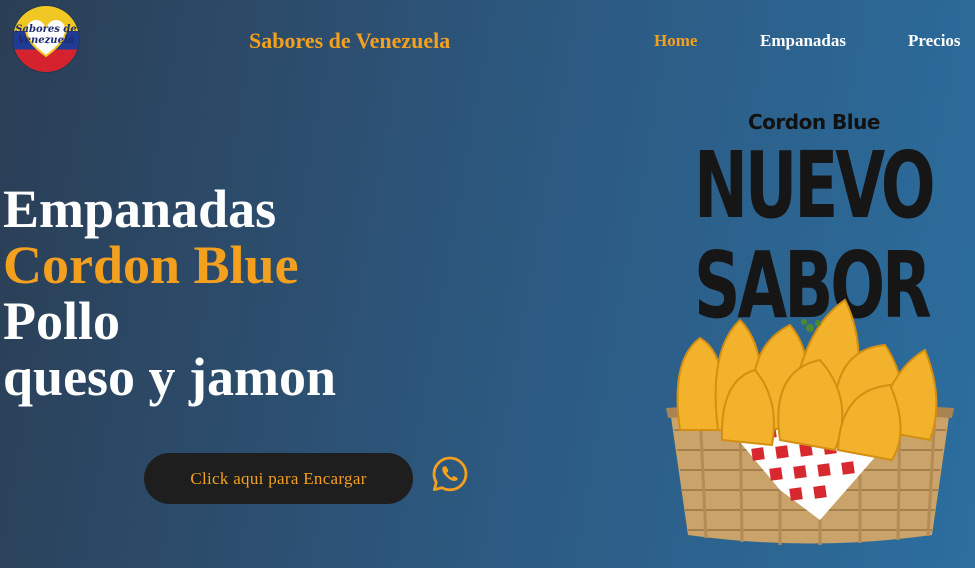  What do you see at coordinates (170, 377) in the screenshot?
I see `hero-line-4: queso y jamon` at bounding box center [170, 377].